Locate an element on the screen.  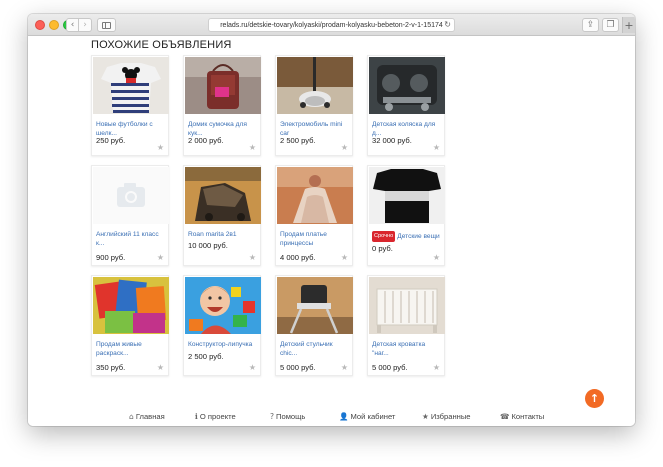
listing-price: 0 руб. is located at coordinates (382, 248).